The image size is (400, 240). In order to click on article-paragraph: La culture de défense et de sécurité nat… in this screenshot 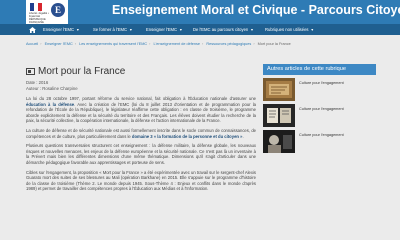, I will do `click(141, 133)`.